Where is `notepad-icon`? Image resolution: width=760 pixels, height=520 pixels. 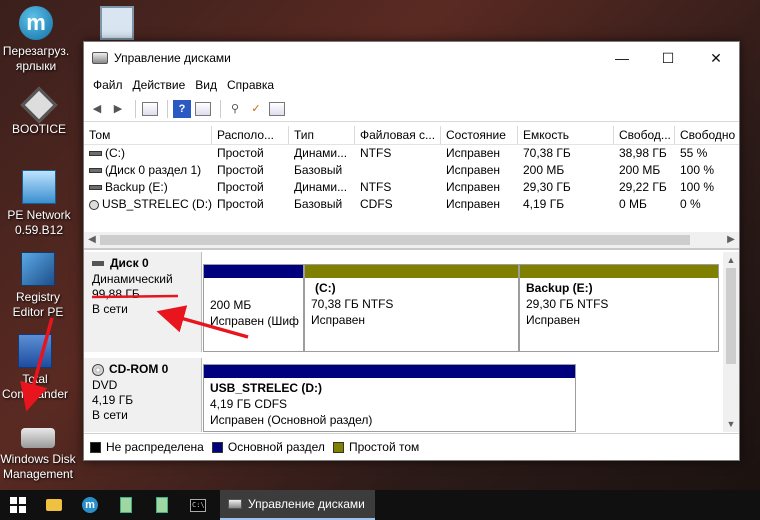
notepad-icon is located at coordinates (162, 505).